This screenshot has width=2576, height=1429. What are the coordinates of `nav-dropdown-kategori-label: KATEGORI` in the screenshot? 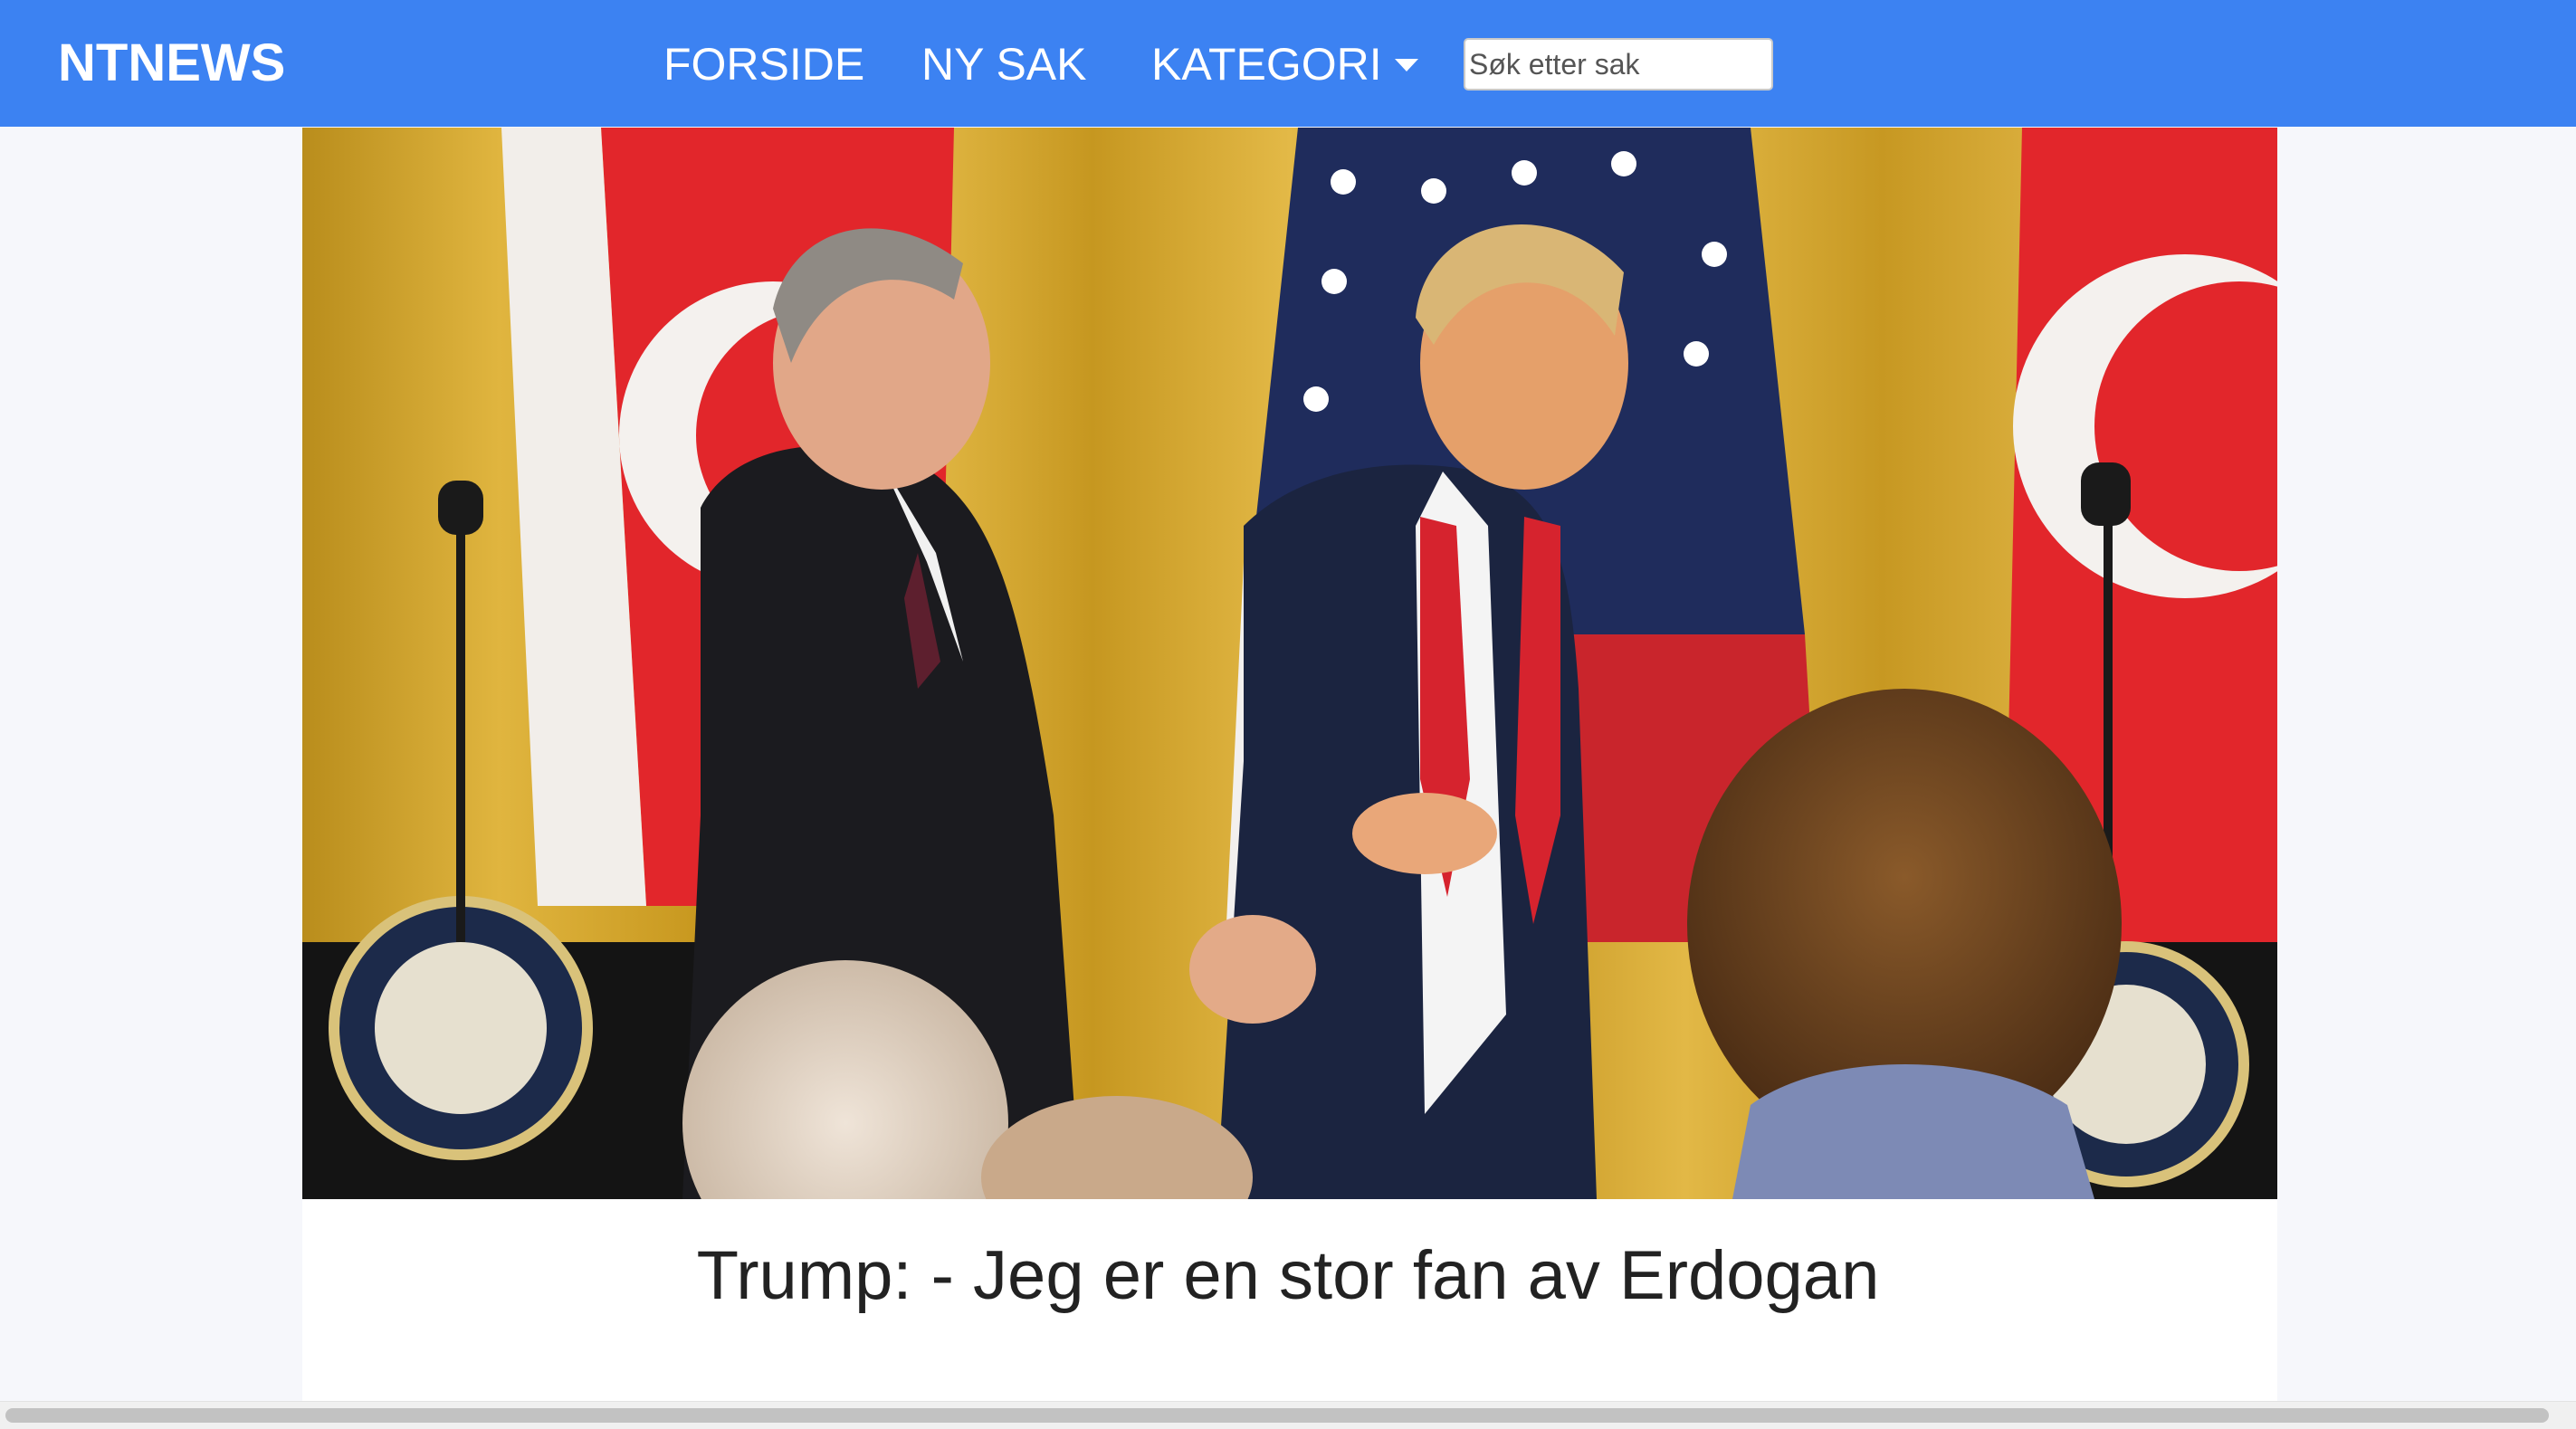 It's located at (1267, 65).